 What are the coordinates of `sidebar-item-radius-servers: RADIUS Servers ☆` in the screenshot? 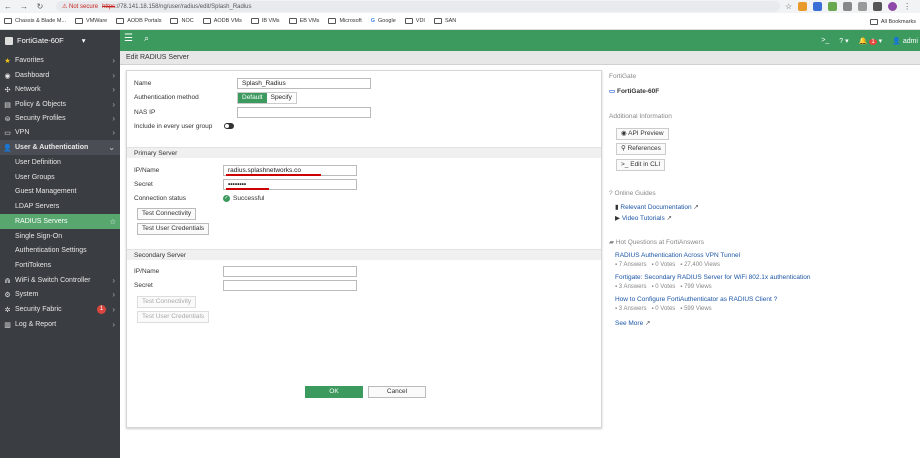 It's located at (60, 221).